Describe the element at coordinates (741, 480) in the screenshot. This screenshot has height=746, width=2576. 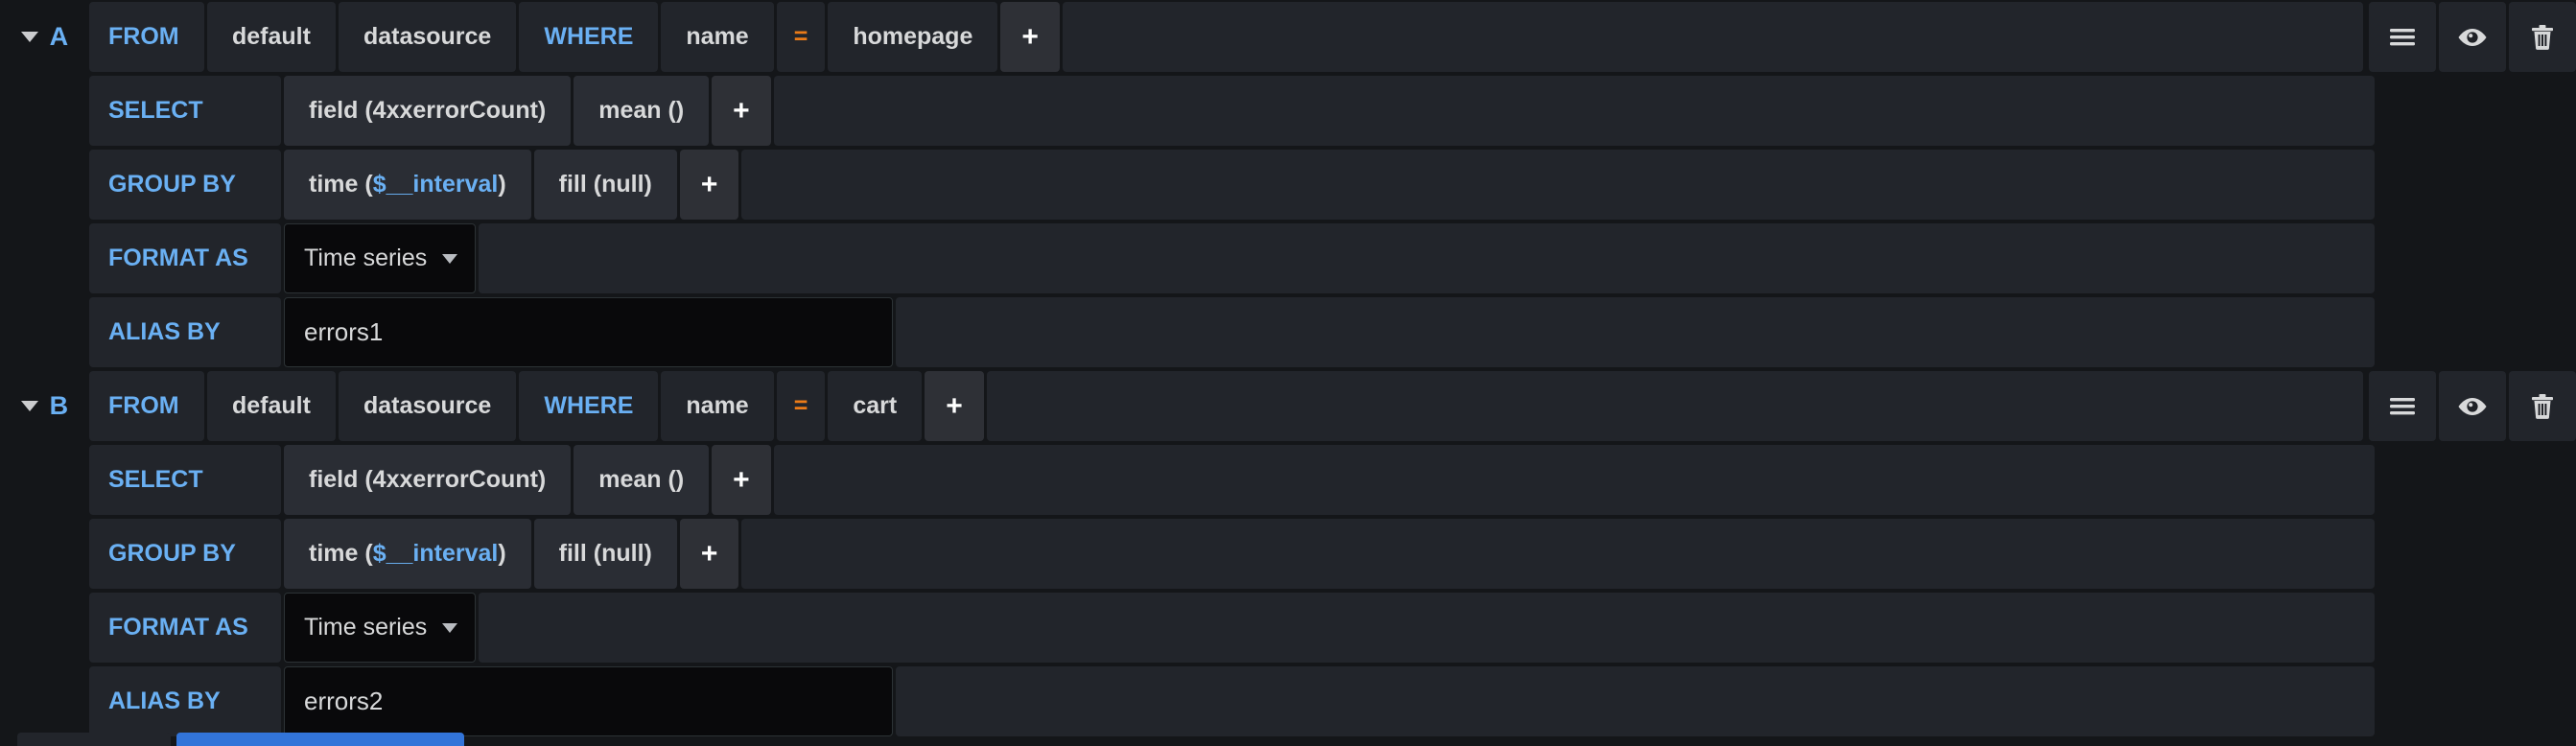
I see `query-b-select-add-button: +` at that location.